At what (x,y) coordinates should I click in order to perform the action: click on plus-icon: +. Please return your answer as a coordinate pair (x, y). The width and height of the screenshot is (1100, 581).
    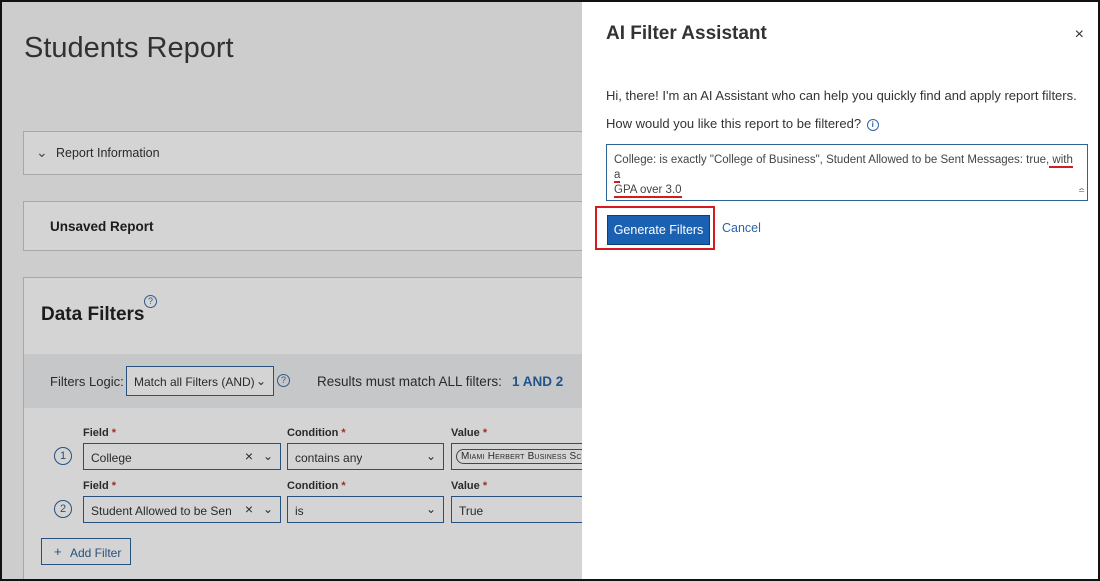
    Looking at the image, I should click on (58, 551).